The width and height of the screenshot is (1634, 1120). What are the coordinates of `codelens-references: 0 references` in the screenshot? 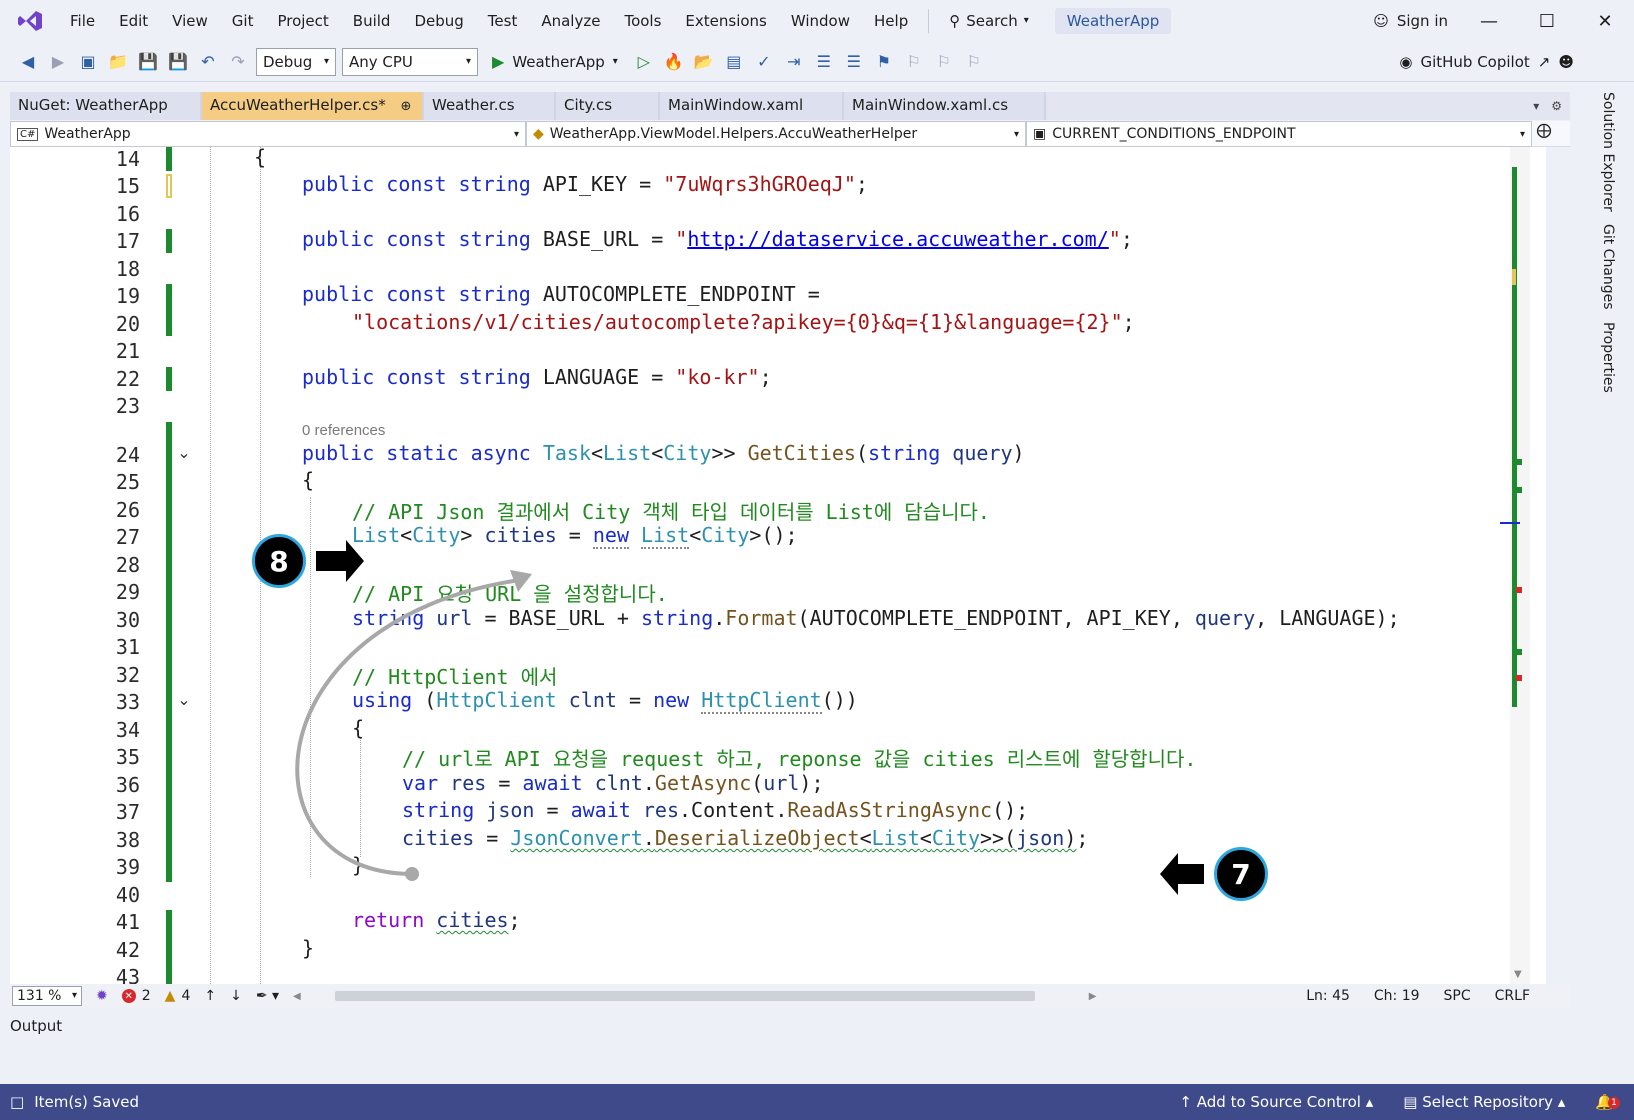 It's located at (343, 430).